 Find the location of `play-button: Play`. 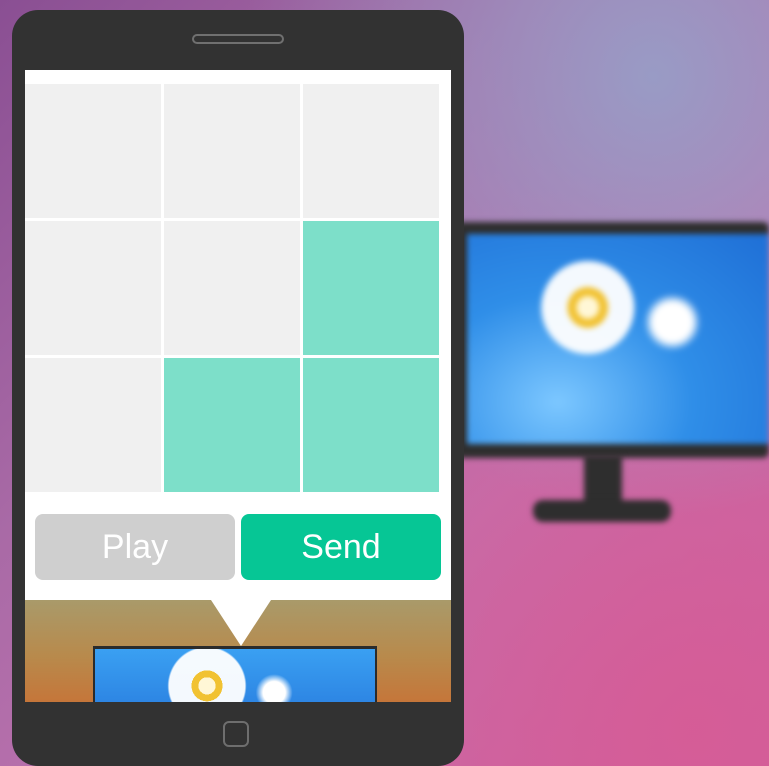

play-button: Play is located at coordinates (135, 547).